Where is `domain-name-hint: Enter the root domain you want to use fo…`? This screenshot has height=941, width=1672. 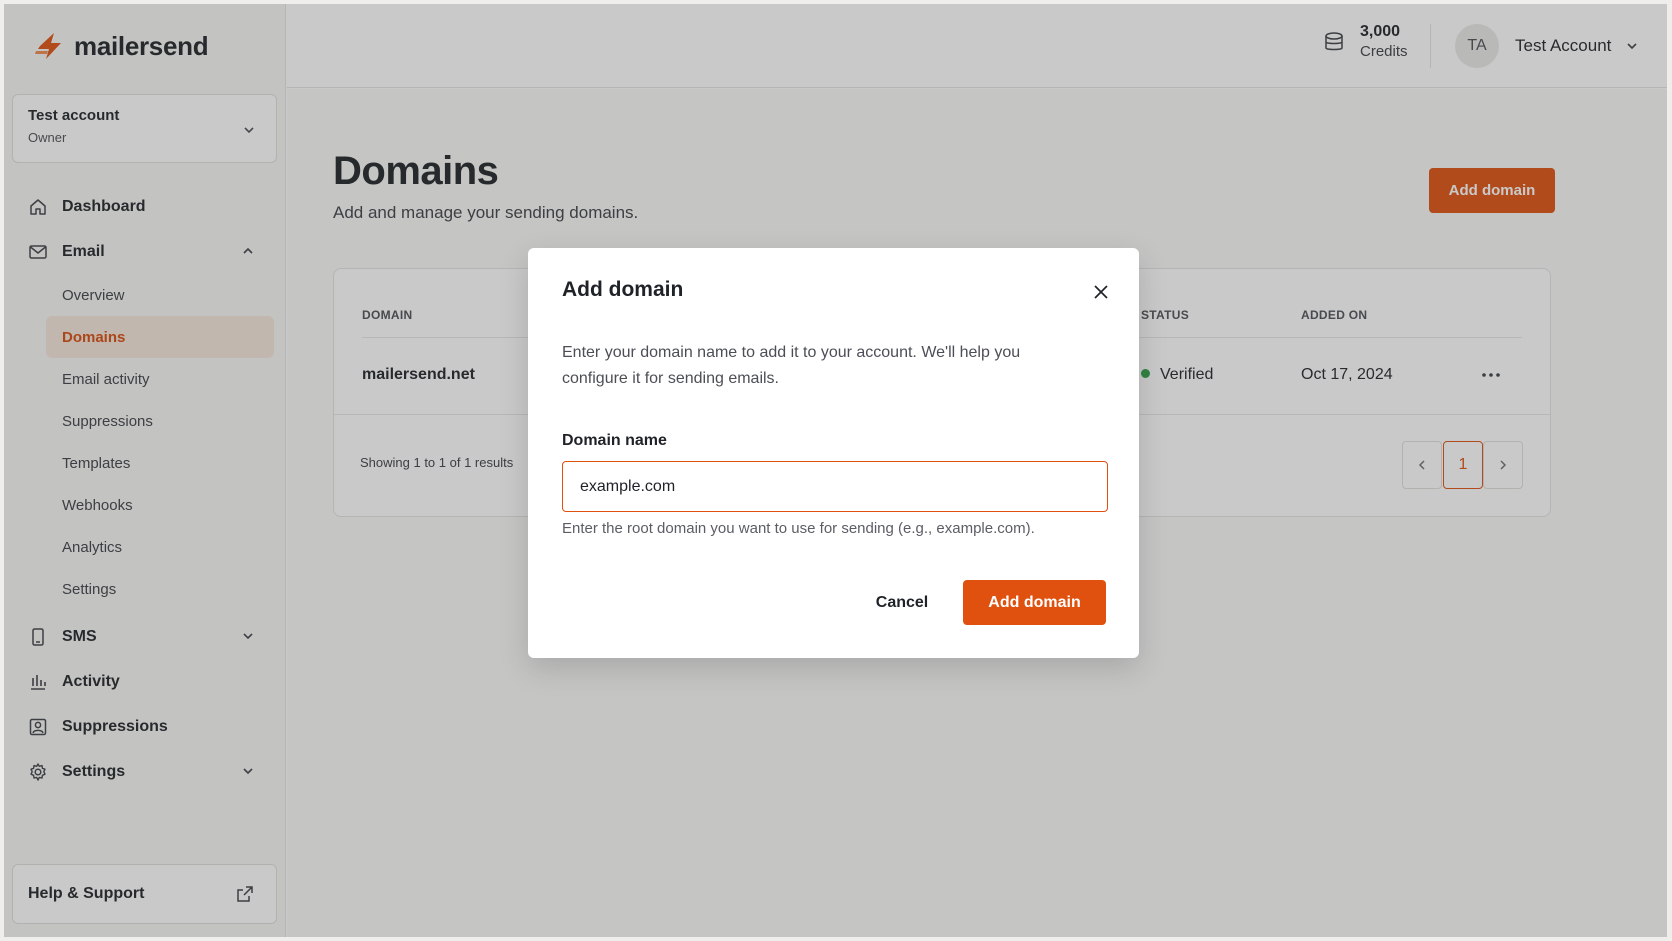
domain-name-hint: Enter the root domain you want to use fo… is located at coordinates (798, 528).